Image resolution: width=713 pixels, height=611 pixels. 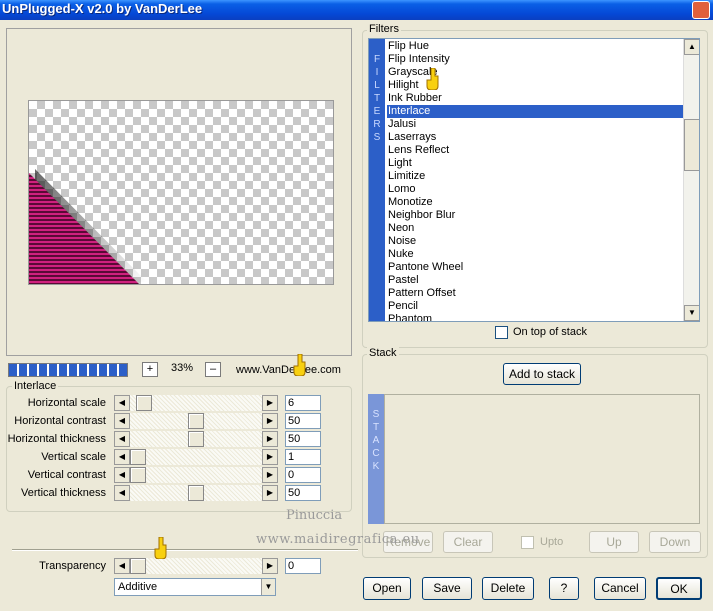 What do you see at coordinates (35, 386) in the screenshot?
I see `interlace-group-title: Interlace` at bounding box center [35, 386].